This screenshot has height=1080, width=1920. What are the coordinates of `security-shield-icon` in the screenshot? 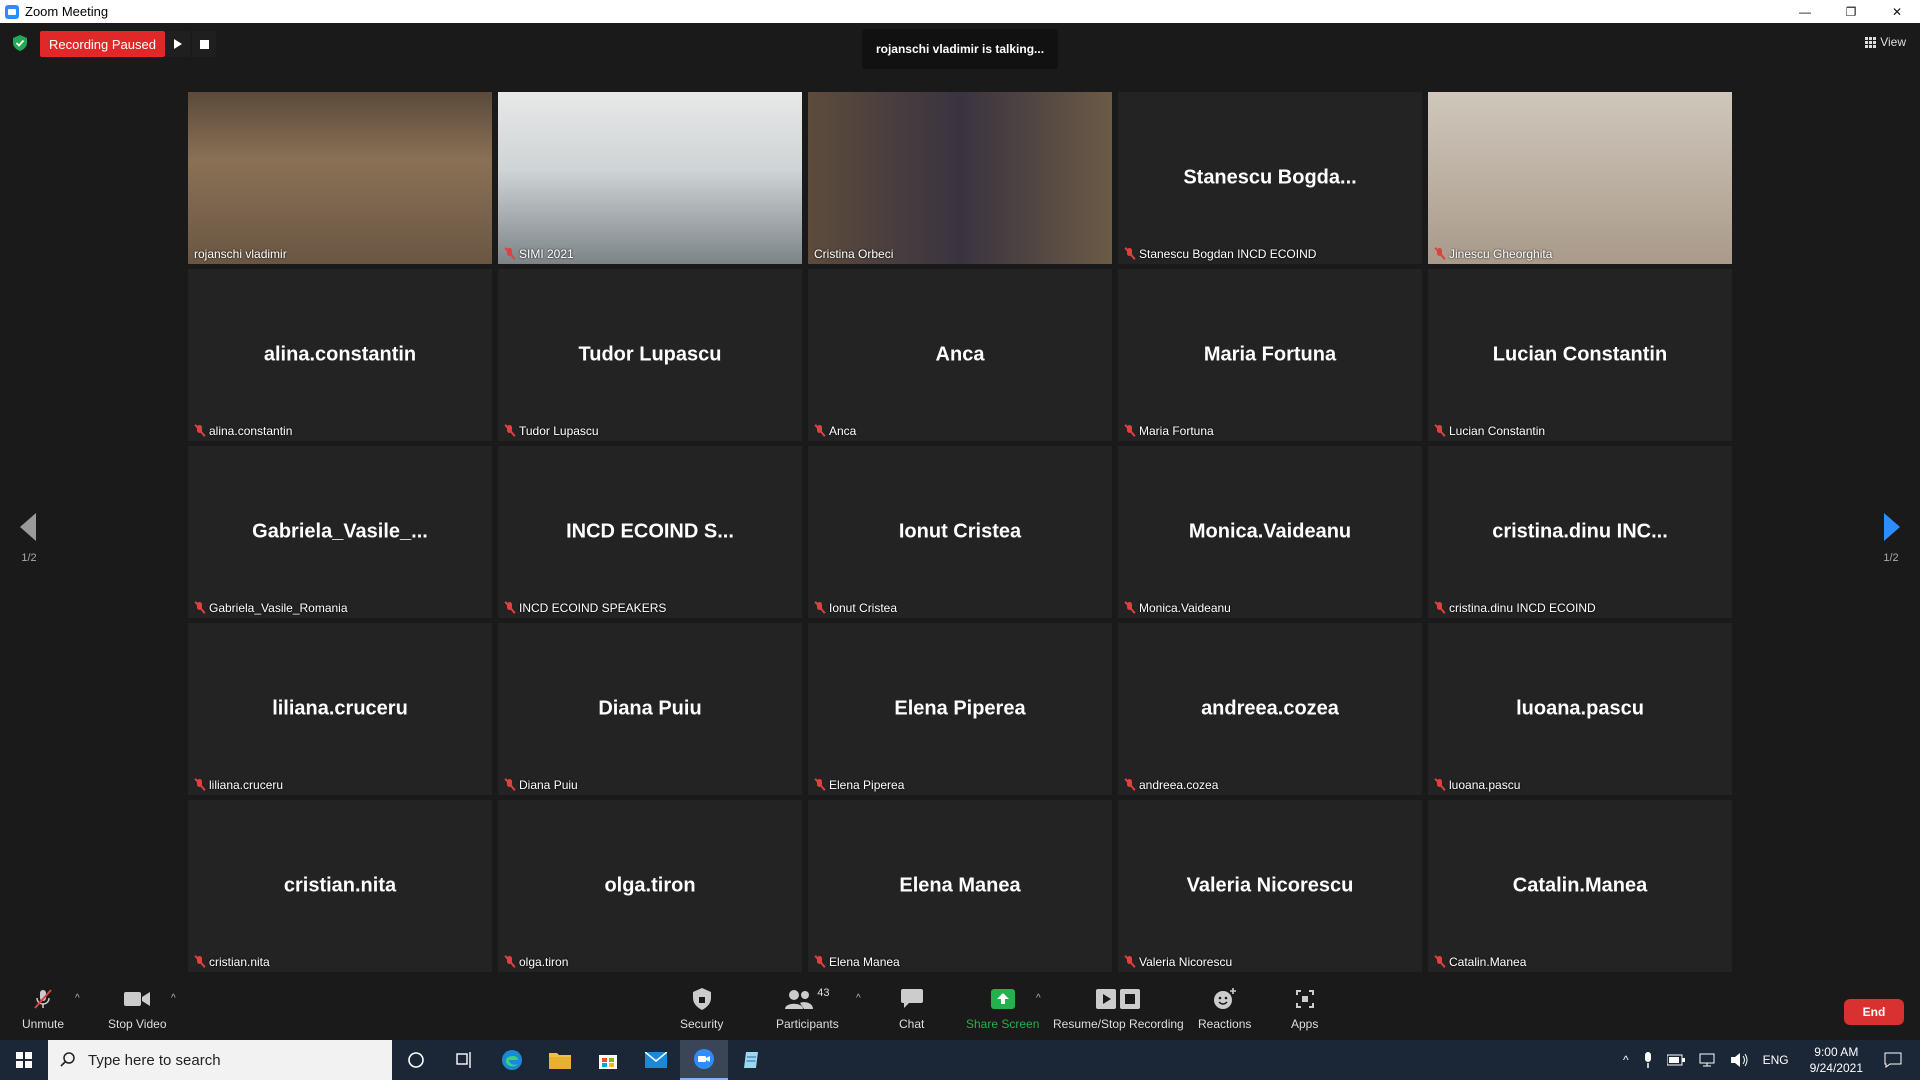 It's located at (20, 43).